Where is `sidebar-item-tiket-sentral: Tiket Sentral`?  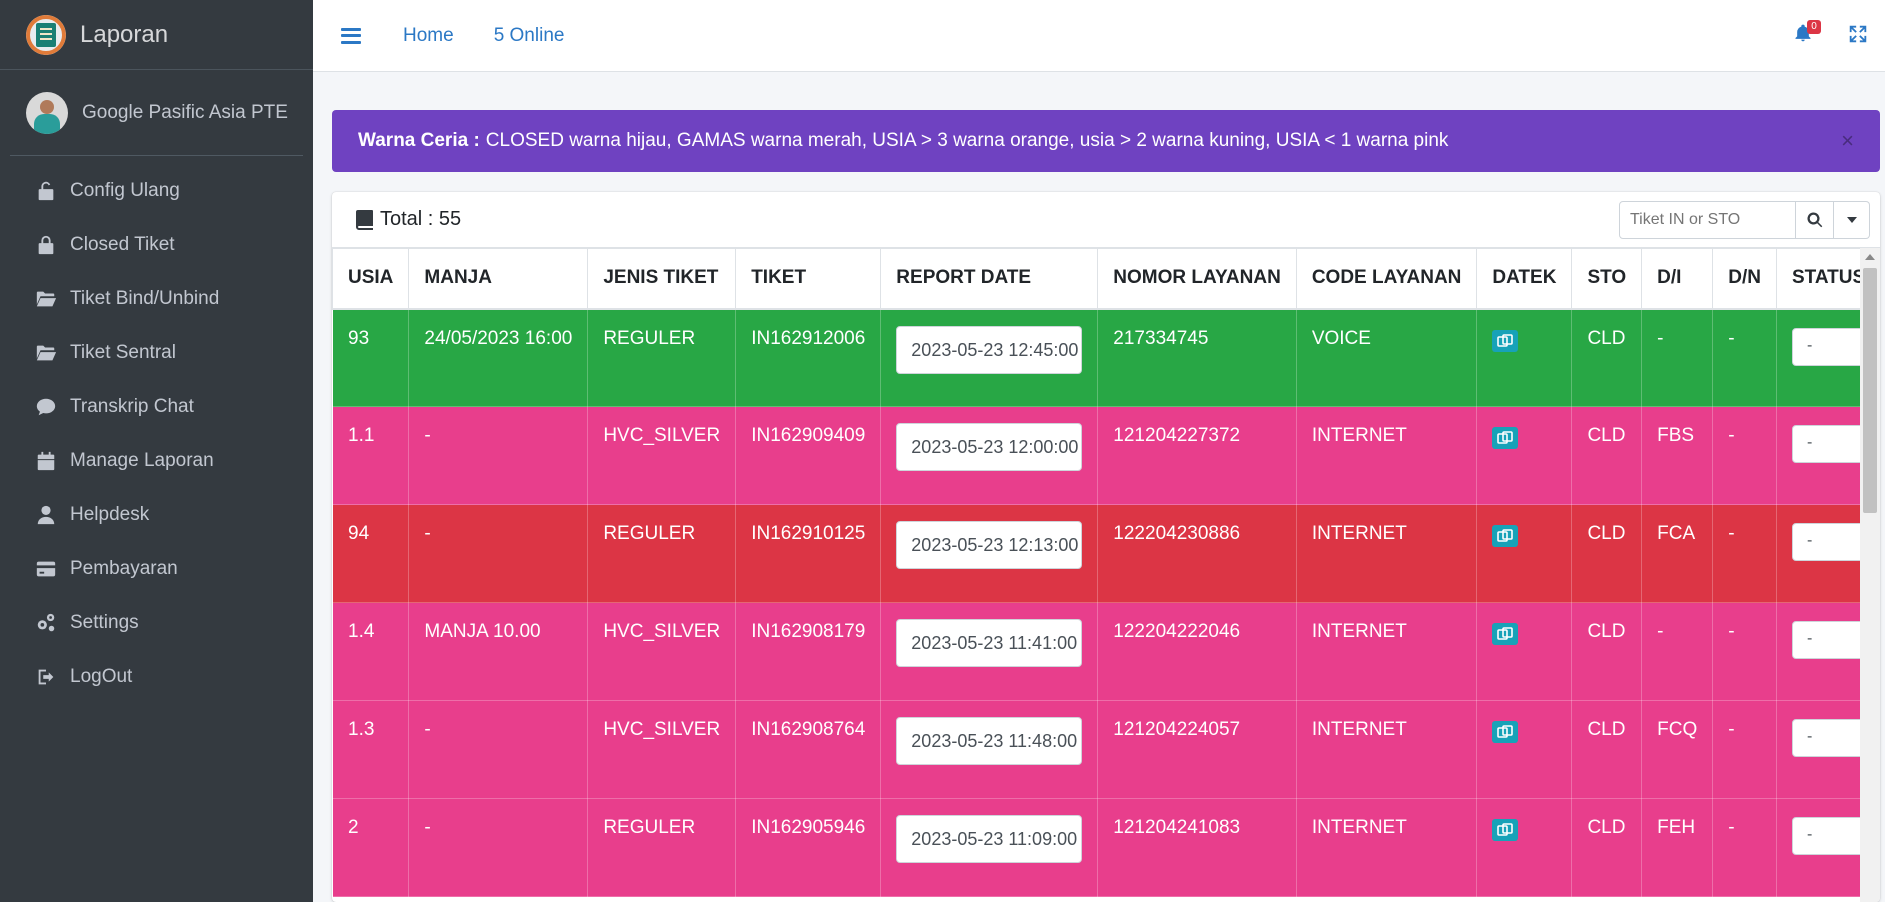 sidebar-item-tiket-sentral: Tiket Sentral is located at coordinates (156, 353).